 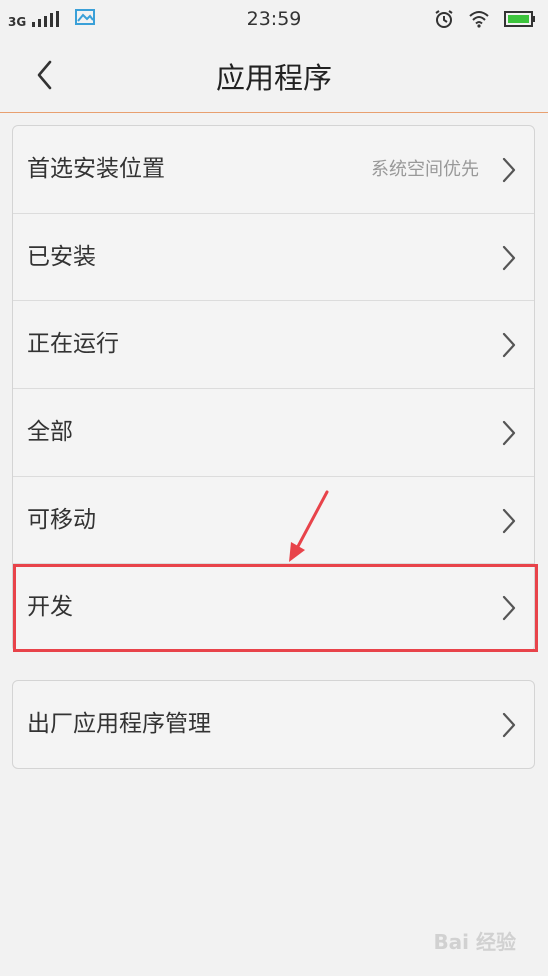 What do you see at coordinates (61, 256) in the screenshot?
I see `list-item-label: 已安装` at bounding box center [61, 256].